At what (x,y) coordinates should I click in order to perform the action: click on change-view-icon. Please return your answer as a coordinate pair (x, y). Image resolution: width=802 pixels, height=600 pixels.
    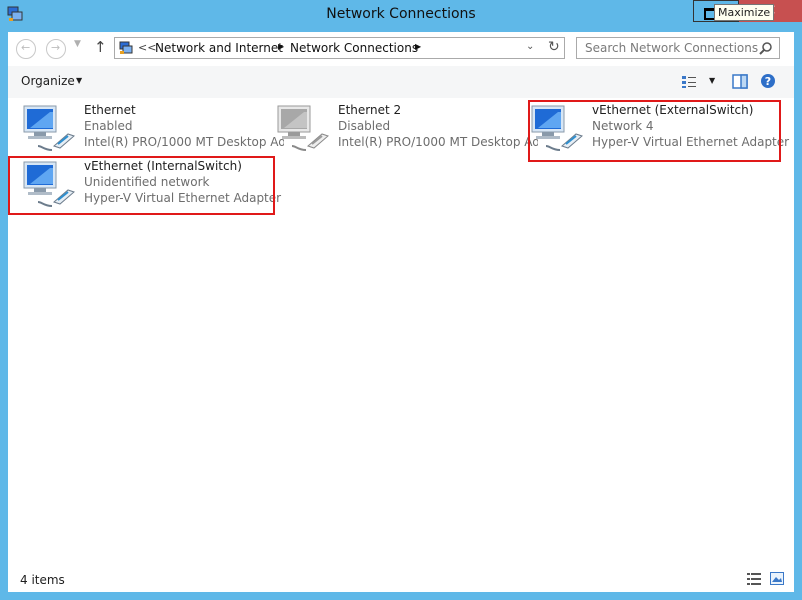
    Looking at the image, I should click on (689, 82).